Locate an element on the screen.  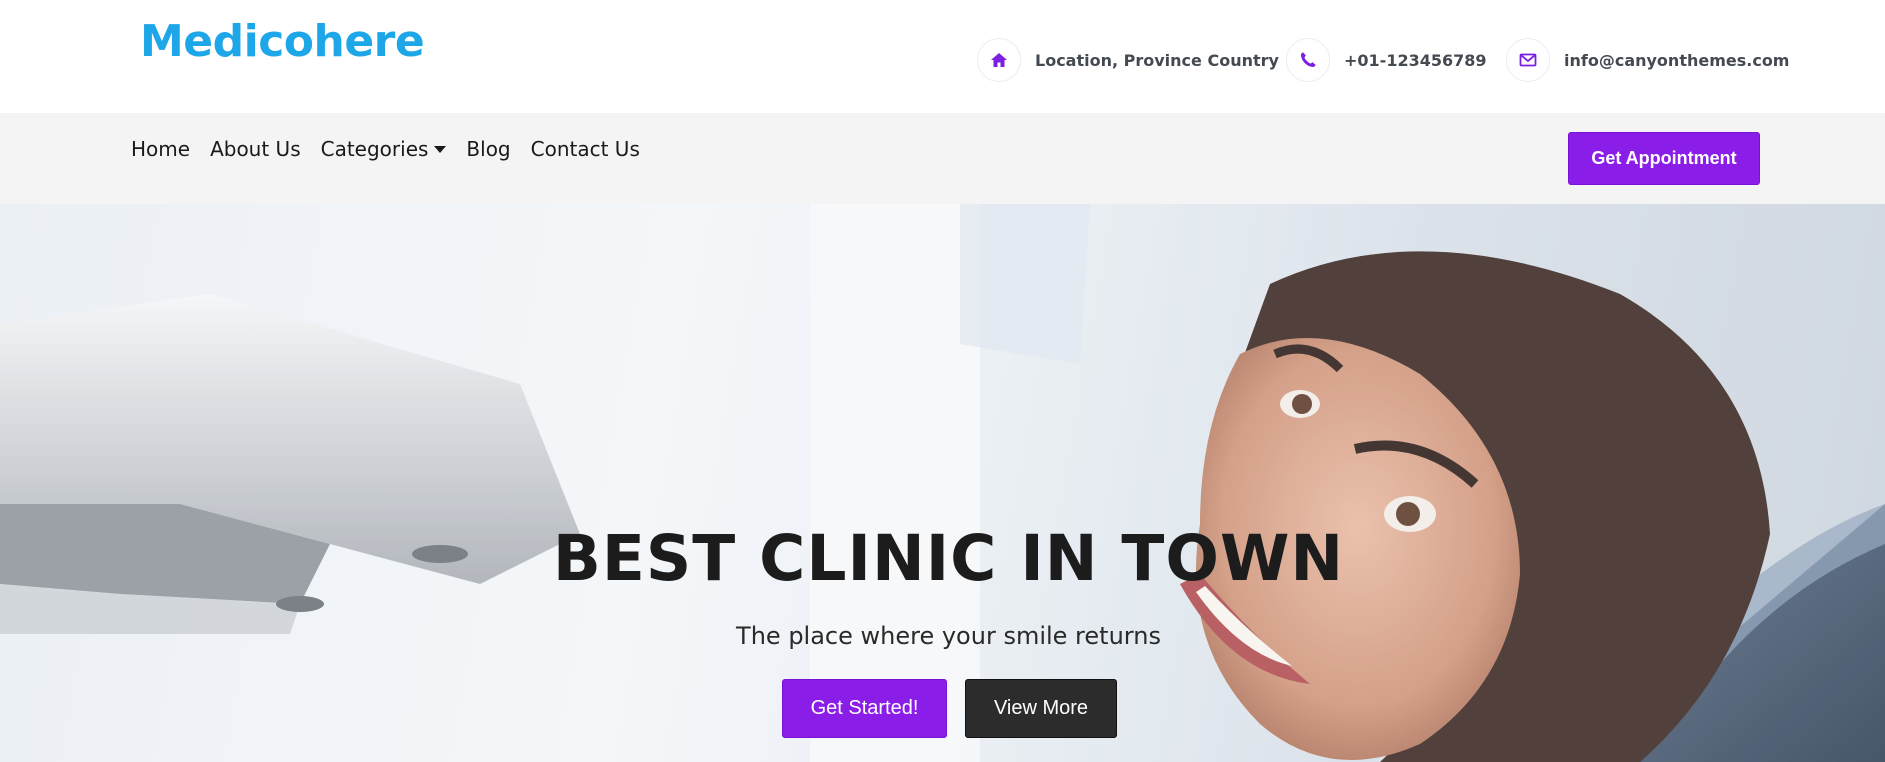
view-more-button: View More is located at coordinates (1041, 708).